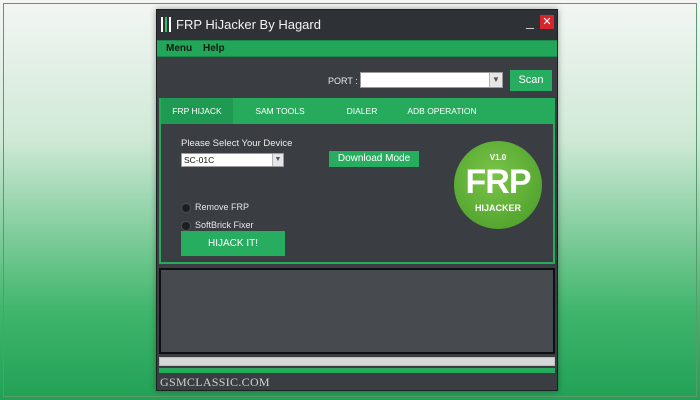 This screenshot has height=400, width=700. I want to click on window-title: FRP HiJacker By Hagard, so click(248, 24).